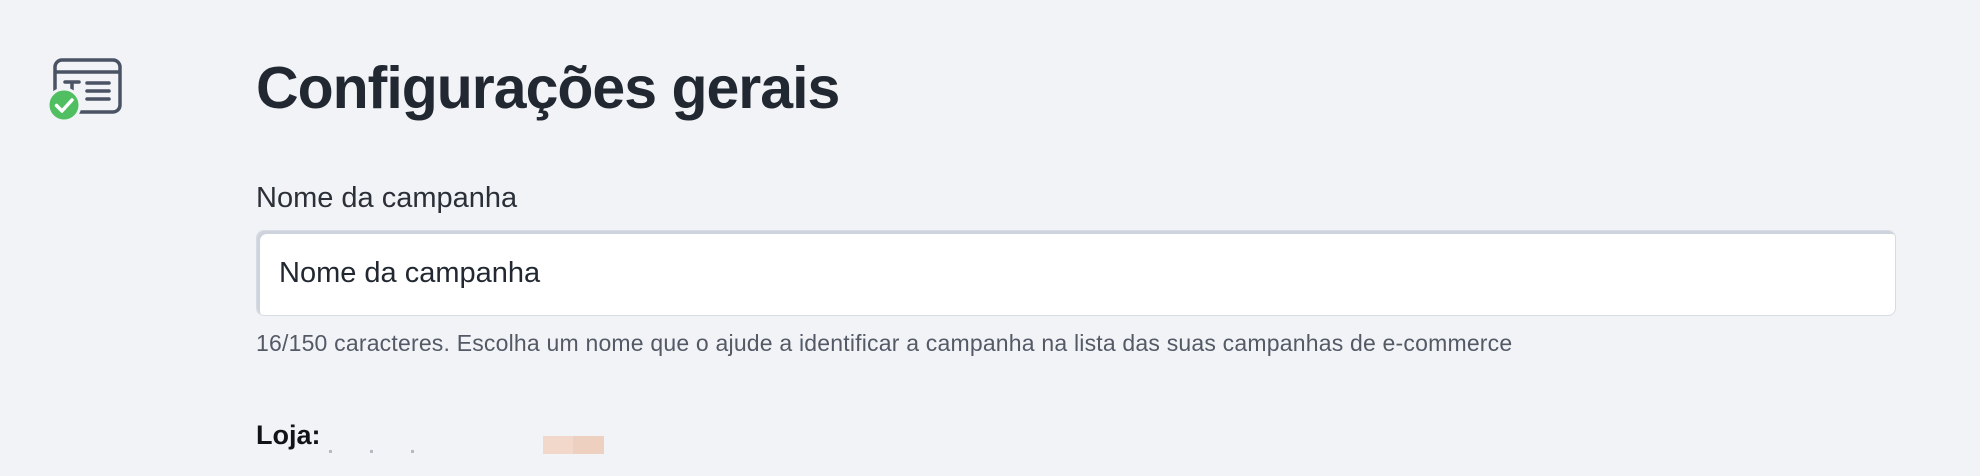 The image size is (1980, 476). I want to click on store-label: Loja:, so click(288, 435).